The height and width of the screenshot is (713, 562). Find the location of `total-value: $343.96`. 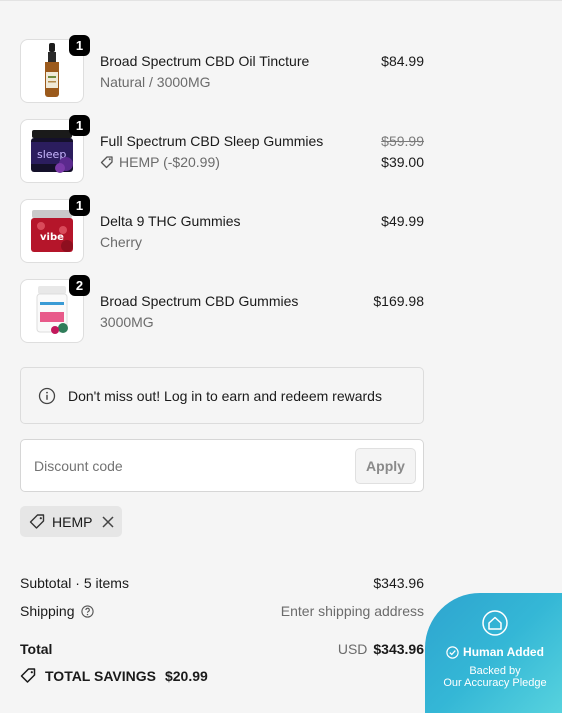

total-value: $343.96 is located at coordinates (398, 649).